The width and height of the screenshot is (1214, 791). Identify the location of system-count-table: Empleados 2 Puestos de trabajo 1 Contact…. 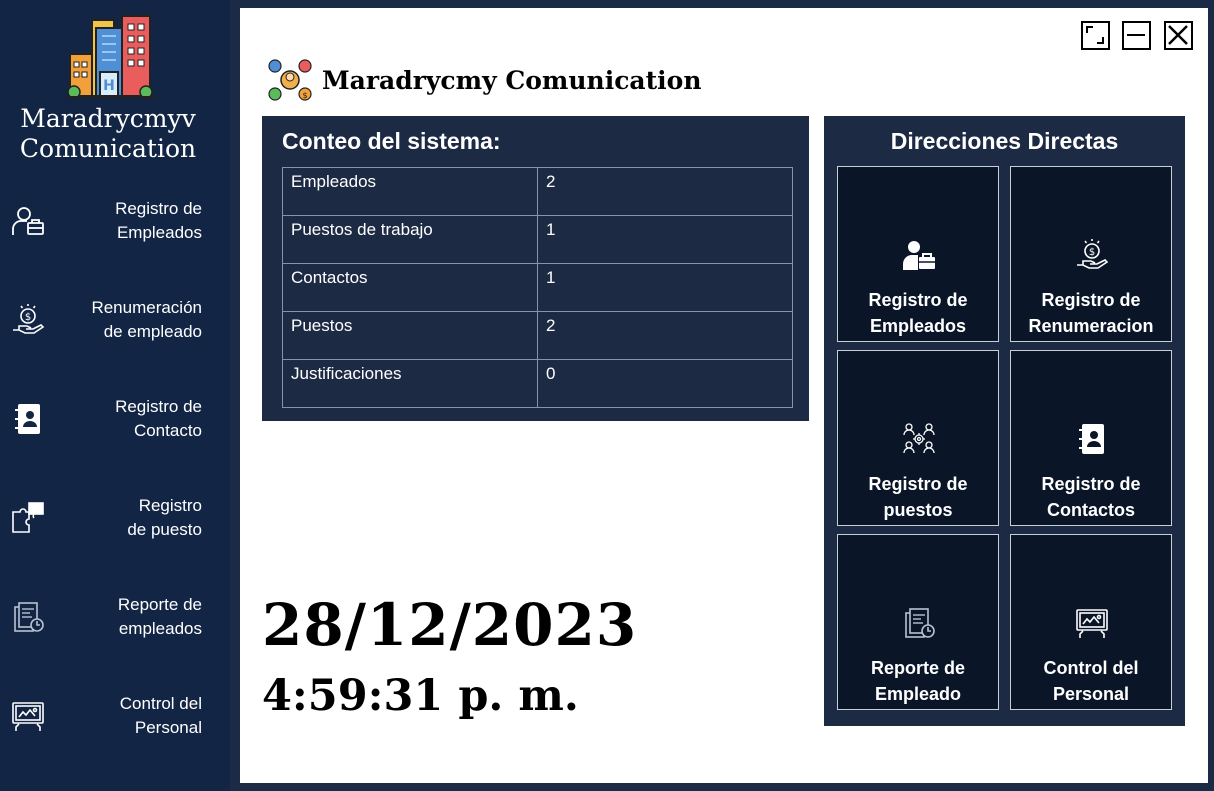
(537, 287).